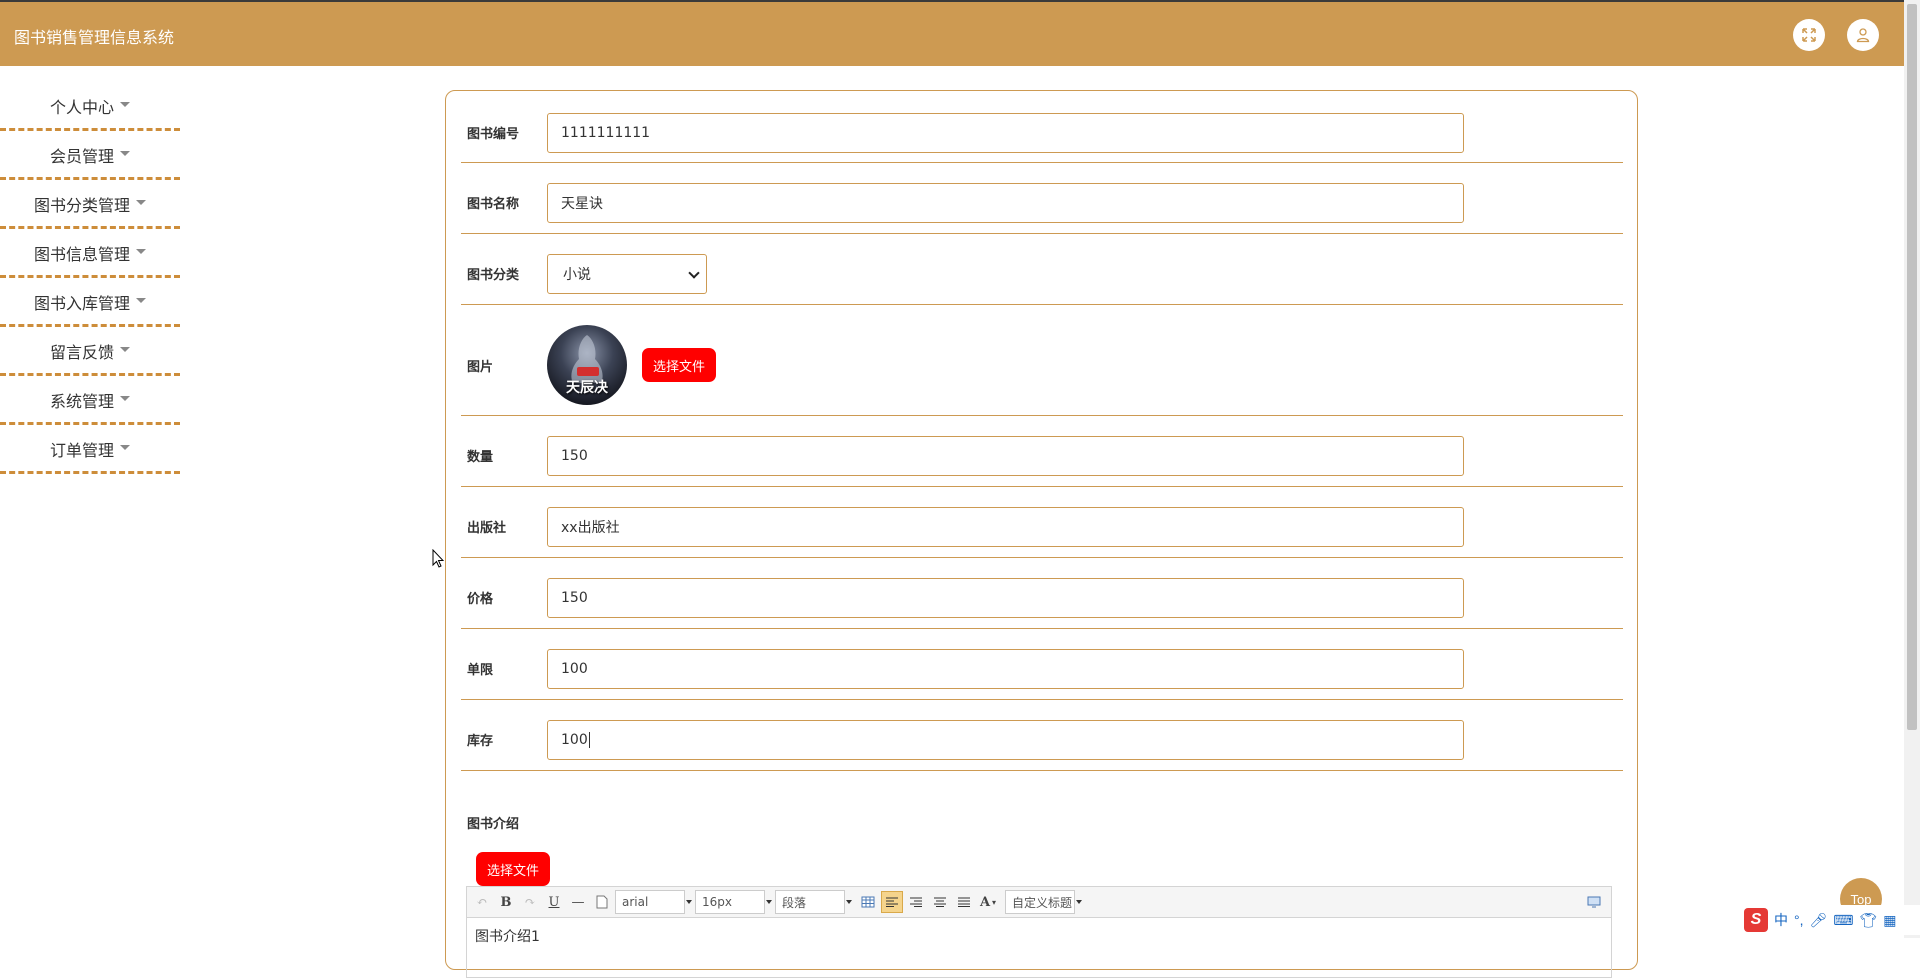 This screenshot has width=1920, height=978. What do you see at coordinates (438, 558) in the screenshot?
I see `mouse-cursor-icon` at bounding box center [438, 558].